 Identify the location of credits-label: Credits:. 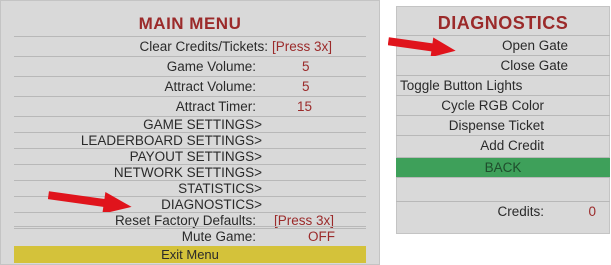
(520, 211).